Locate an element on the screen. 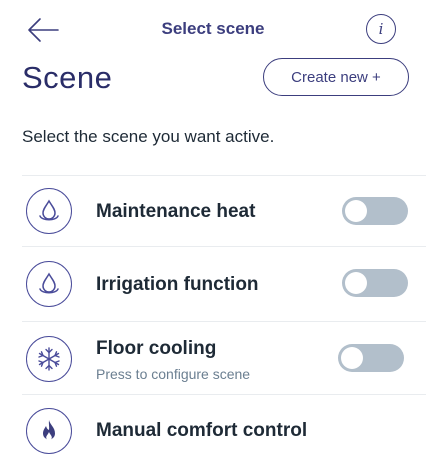 The width and height of the screenshot is (426, 462). scene-row-manual-comfort-control: Manual comfort control is located at coordinates (213, 428).